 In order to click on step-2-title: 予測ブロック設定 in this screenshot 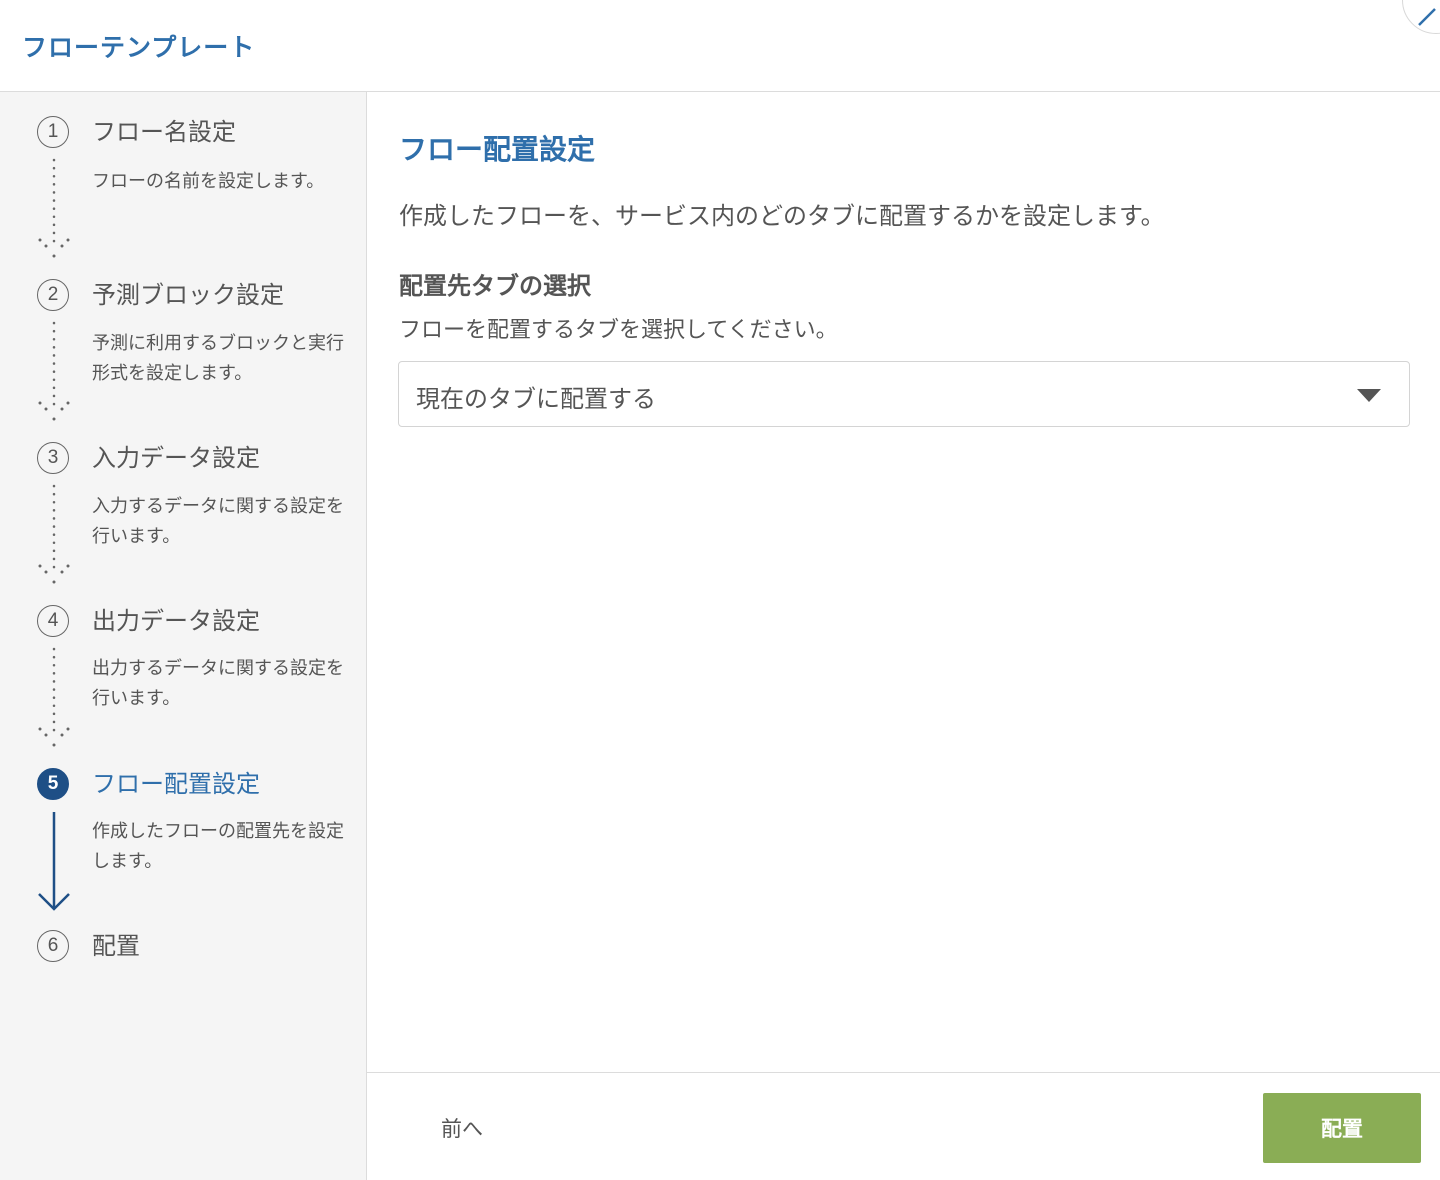, I will do `click(188, 295)`.